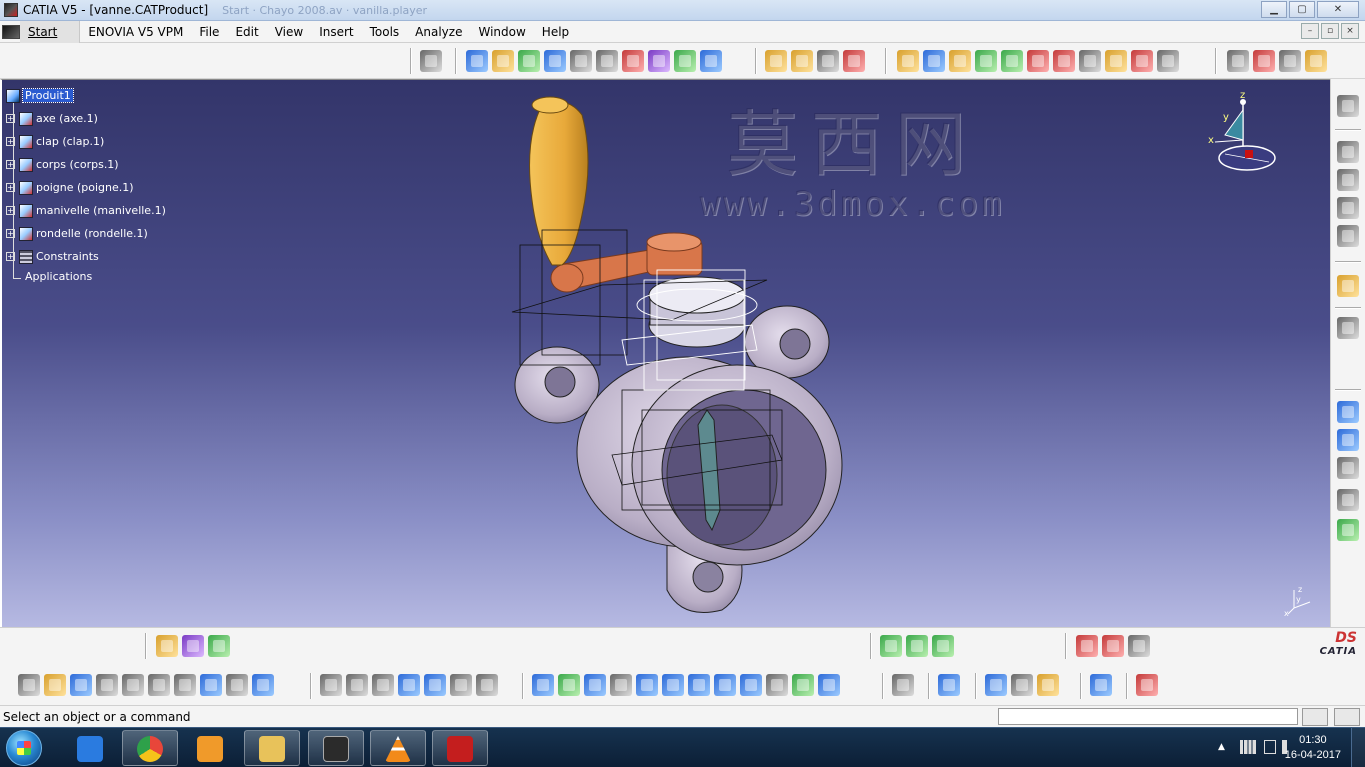  What do you see at coordinates (1358, 747) in the screenshot?
I see `show-desktop-button` at bounding box center [1358, 747].